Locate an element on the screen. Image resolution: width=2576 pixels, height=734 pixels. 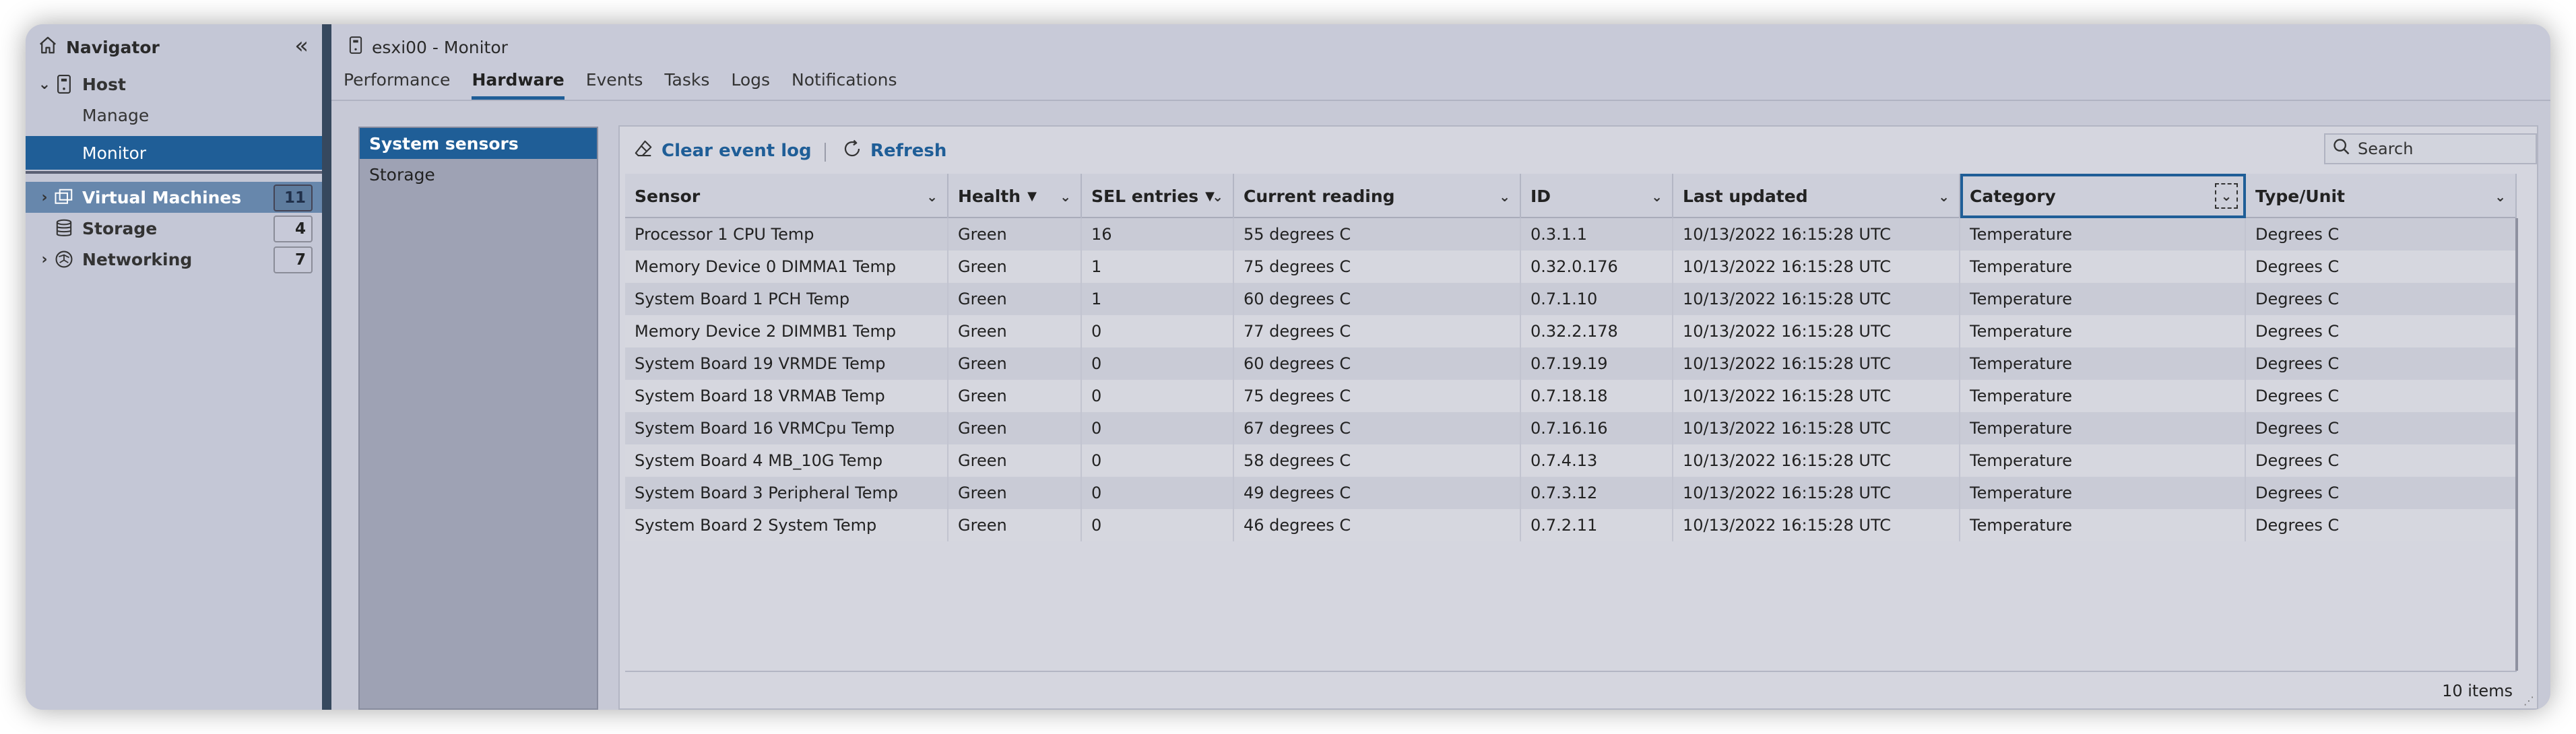
clear-event-log-button: Clear event log is located at coordinates (722, 151).